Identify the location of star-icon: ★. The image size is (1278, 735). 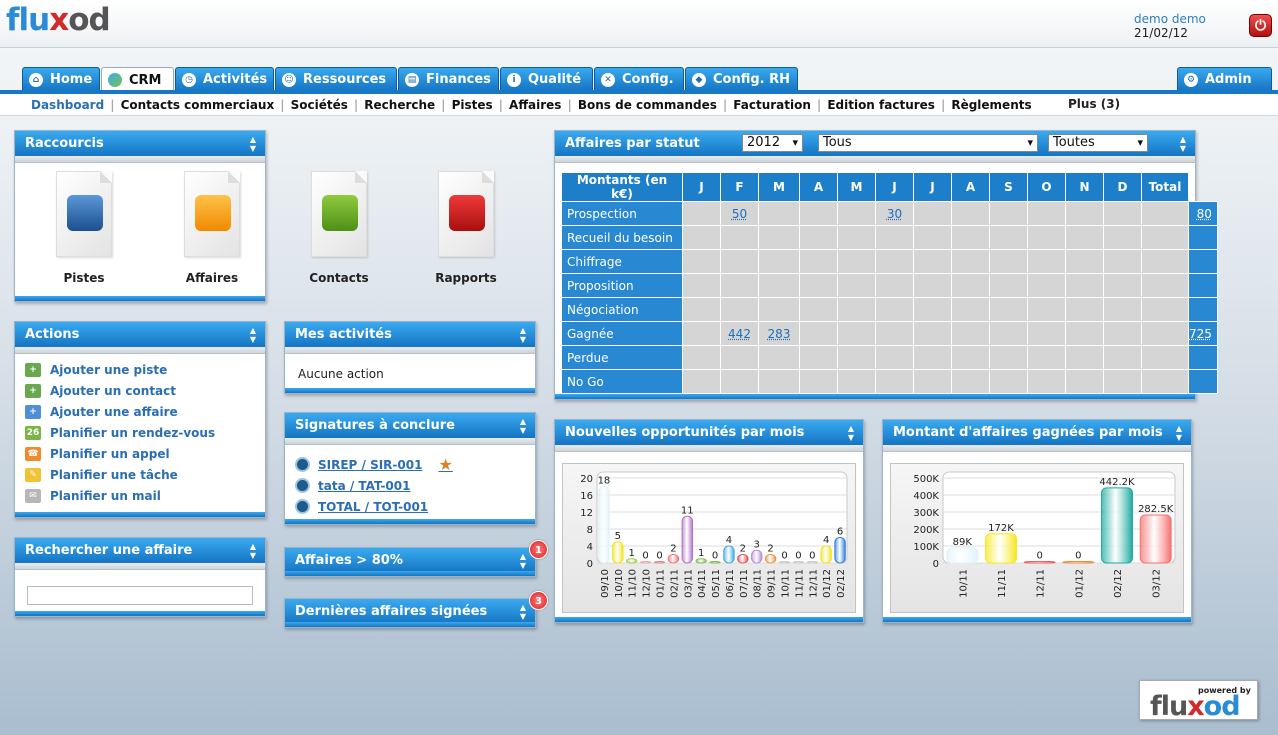
(445, 464).